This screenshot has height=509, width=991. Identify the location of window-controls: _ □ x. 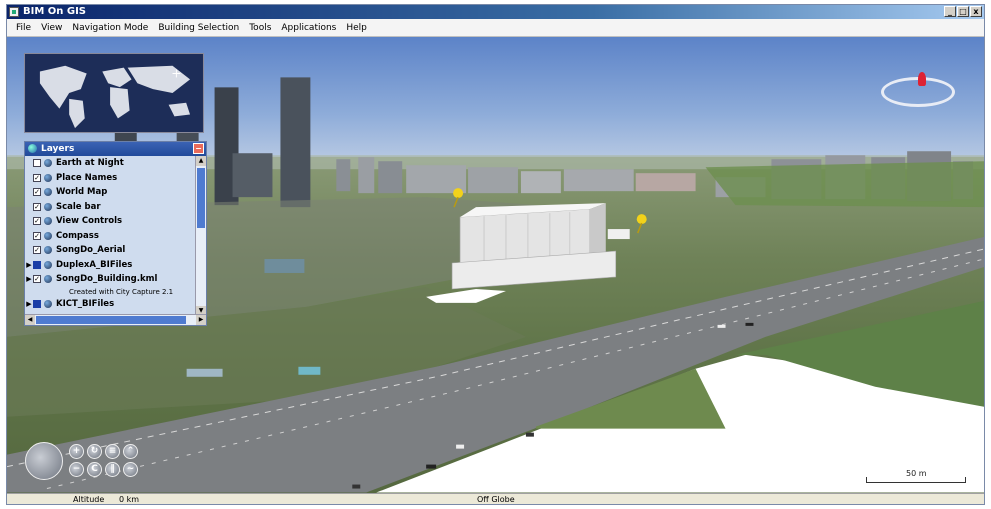
(963, 11).